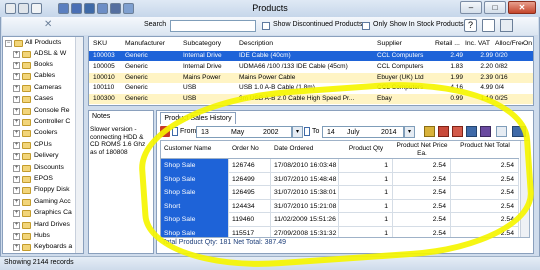  Describe the element at coordinates (305, 220) in the screenshot. I see `history-cell: 11/02/2009 15:51:26` at that location.